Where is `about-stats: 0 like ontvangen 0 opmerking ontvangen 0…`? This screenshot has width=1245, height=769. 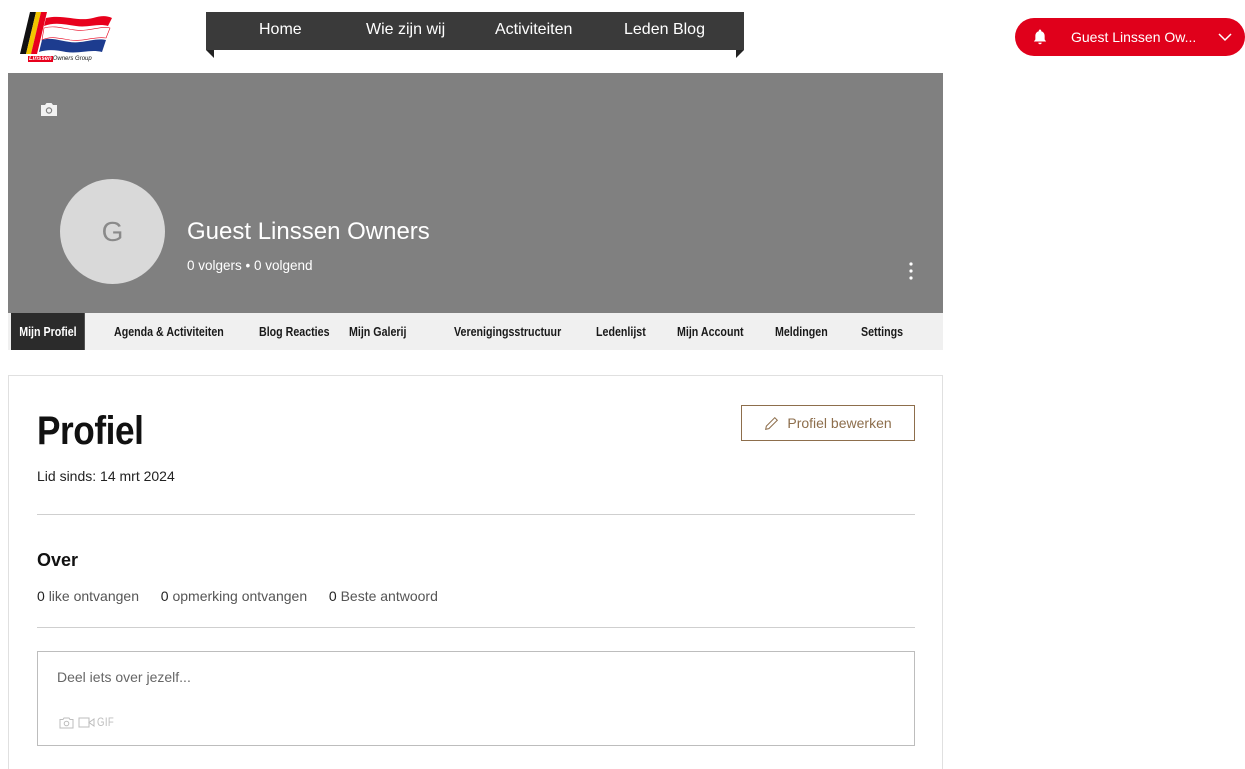 about-stats: 0 like ontvangen 0 opmerking ontvangen 0… is located at coordinates (237, 596).